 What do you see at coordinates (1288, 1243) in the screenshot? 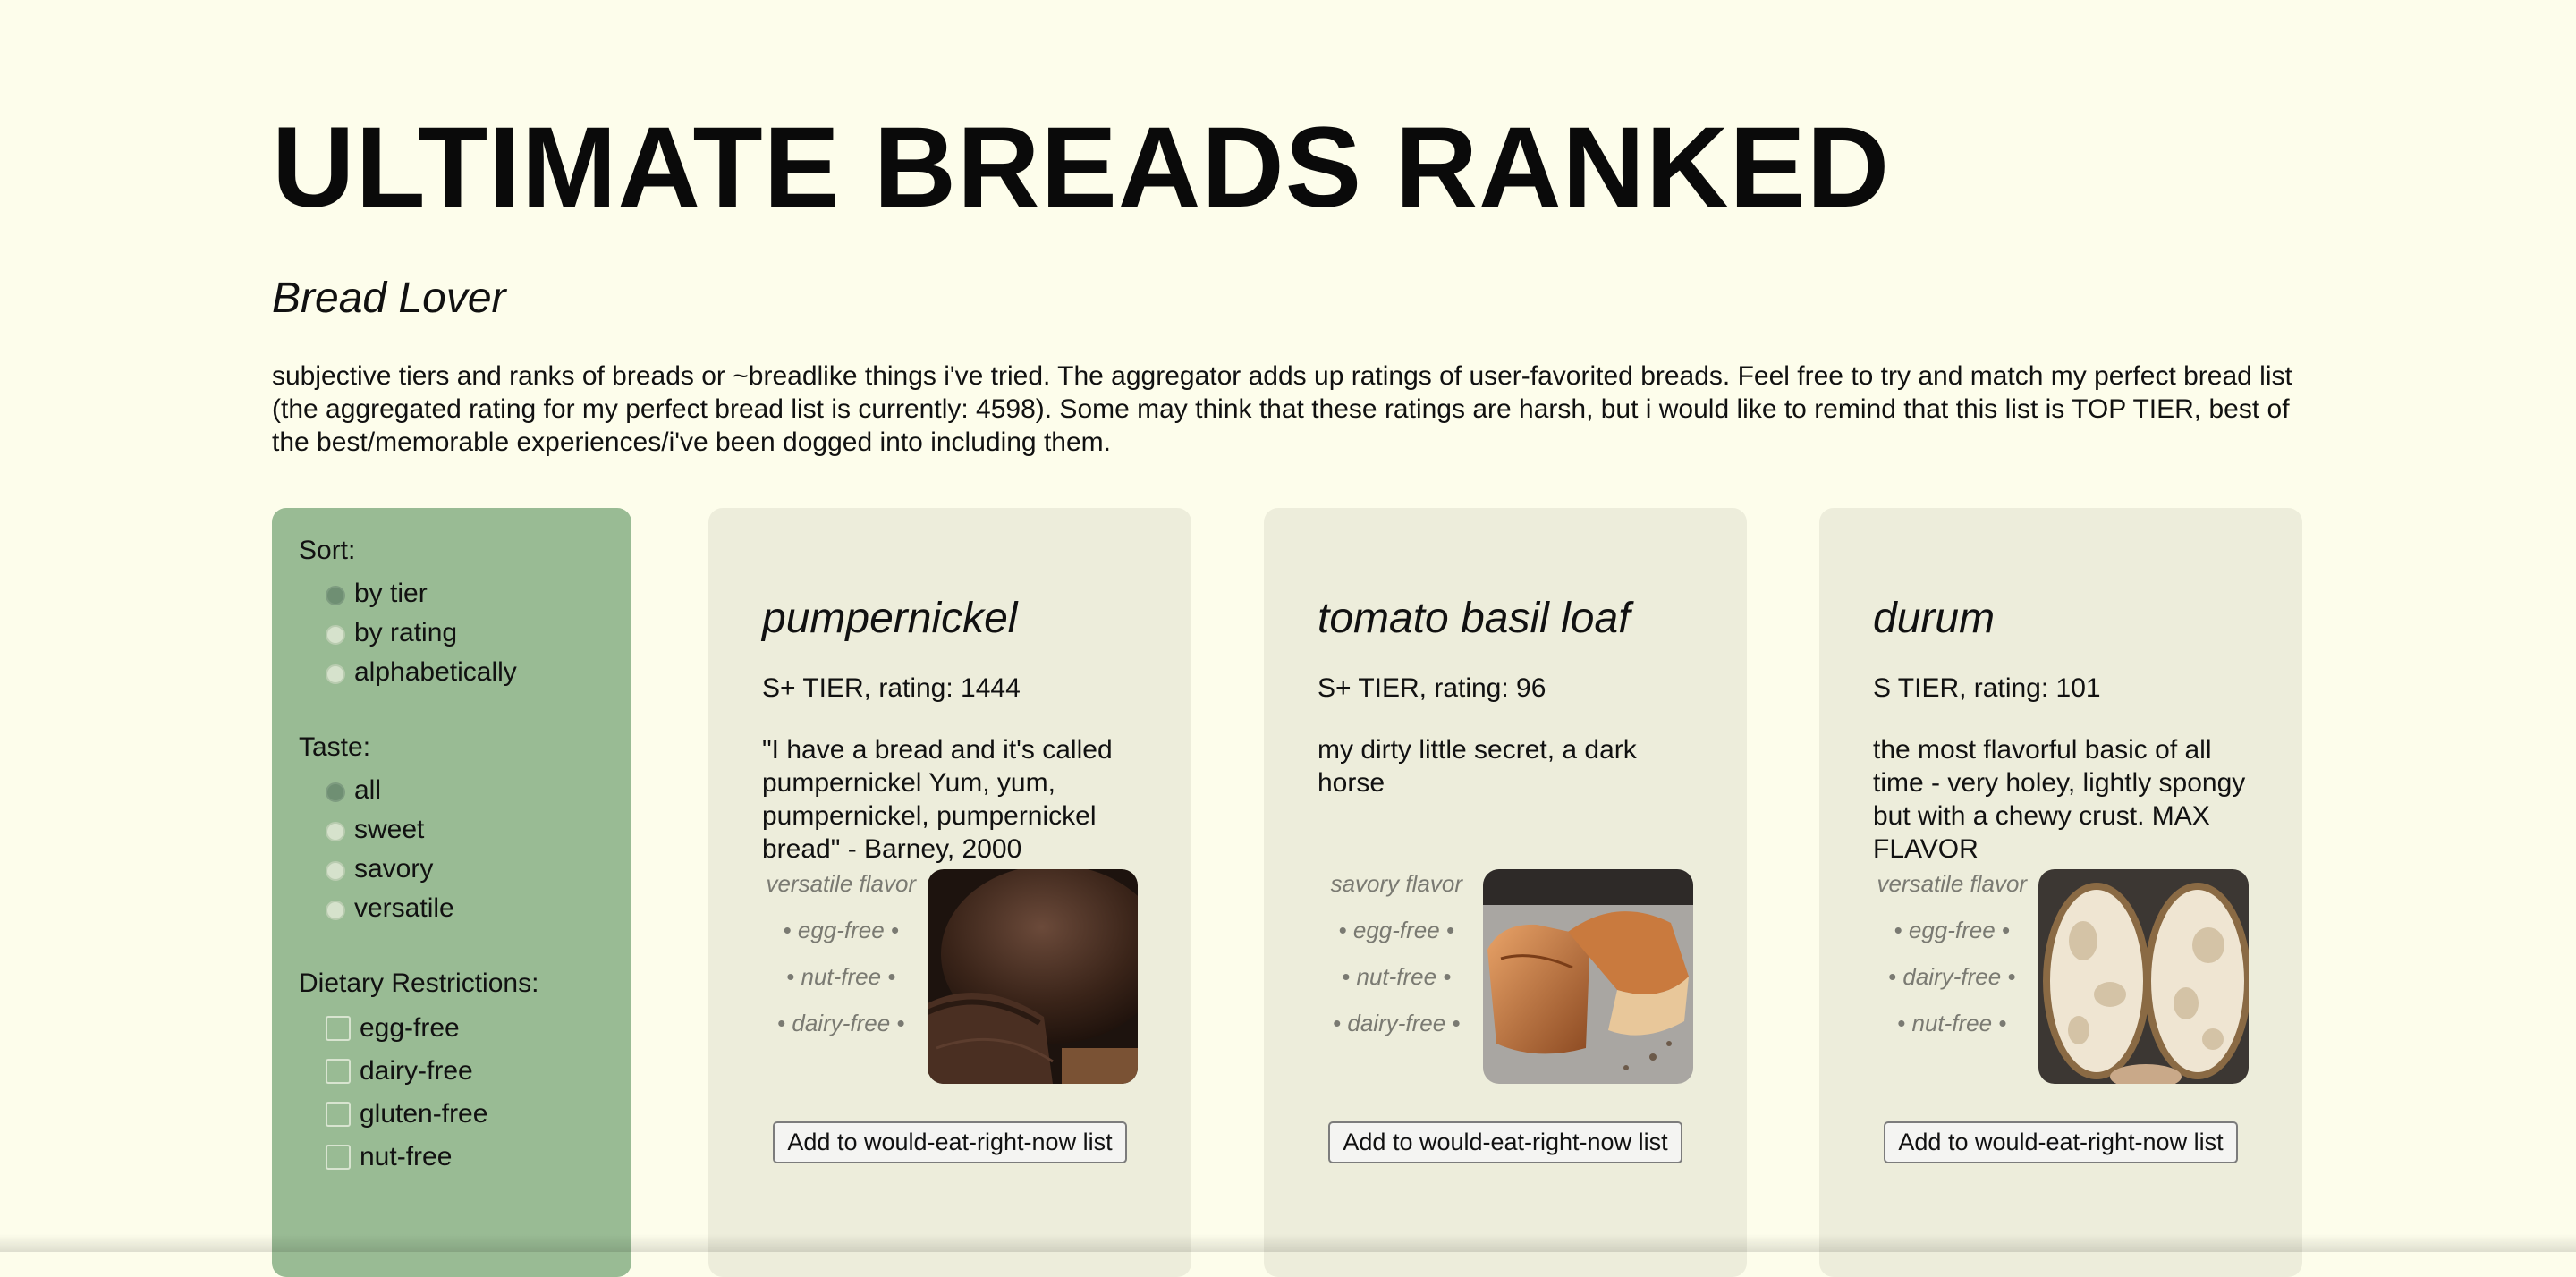
I see `window-bottom-edge` at bounding box center [1288, 1243].